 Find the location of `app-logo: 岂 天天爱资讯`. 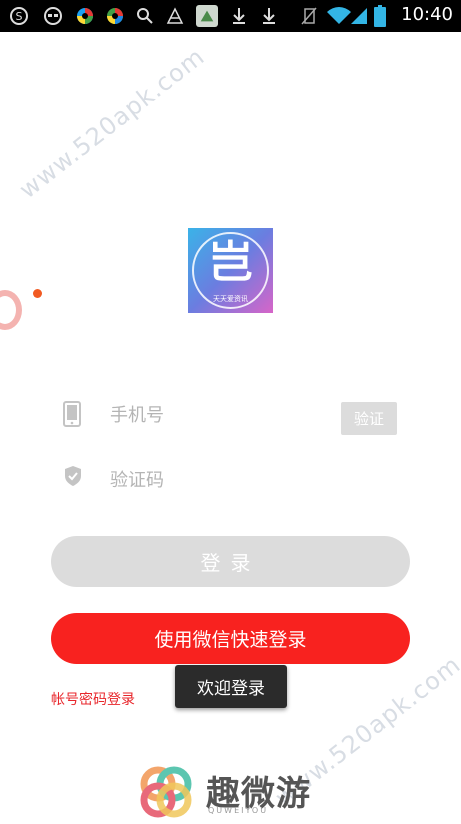

app-logo: 岂 天天爱资讯 is located at coordinates (230, 270).